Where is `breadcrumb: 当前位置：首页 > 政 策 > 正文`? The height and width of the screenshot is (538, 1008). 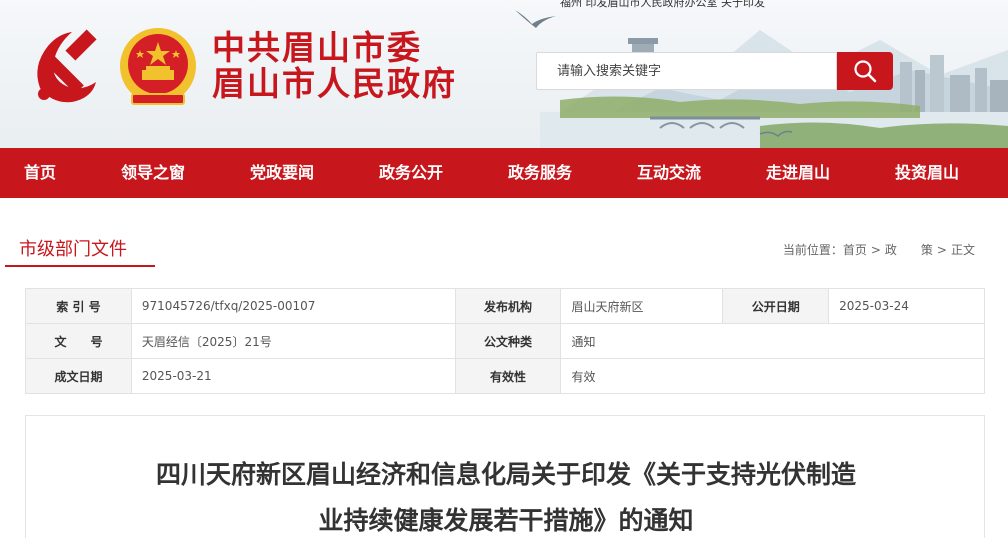 breadcrumb: 当前位置：首页 > 政 策 > 正文 is located at coordinates (879, 249).